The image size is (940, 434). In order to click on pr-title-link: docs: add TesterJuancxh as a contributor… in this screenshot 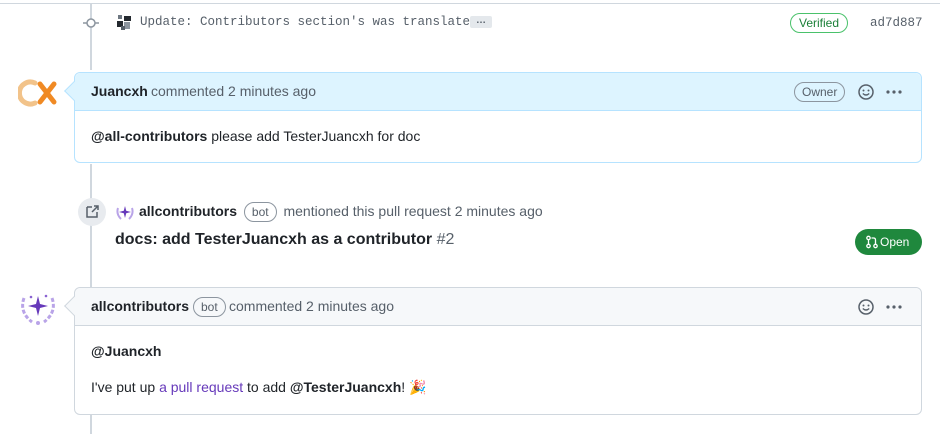, I will do `click(284, 240)`.